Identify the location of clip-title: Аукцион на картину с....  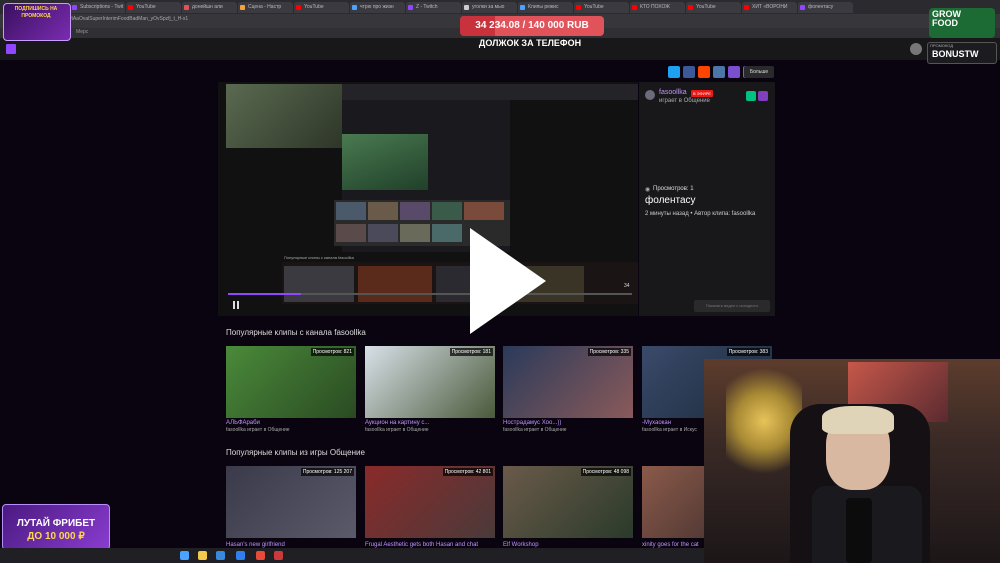
(397, 423).